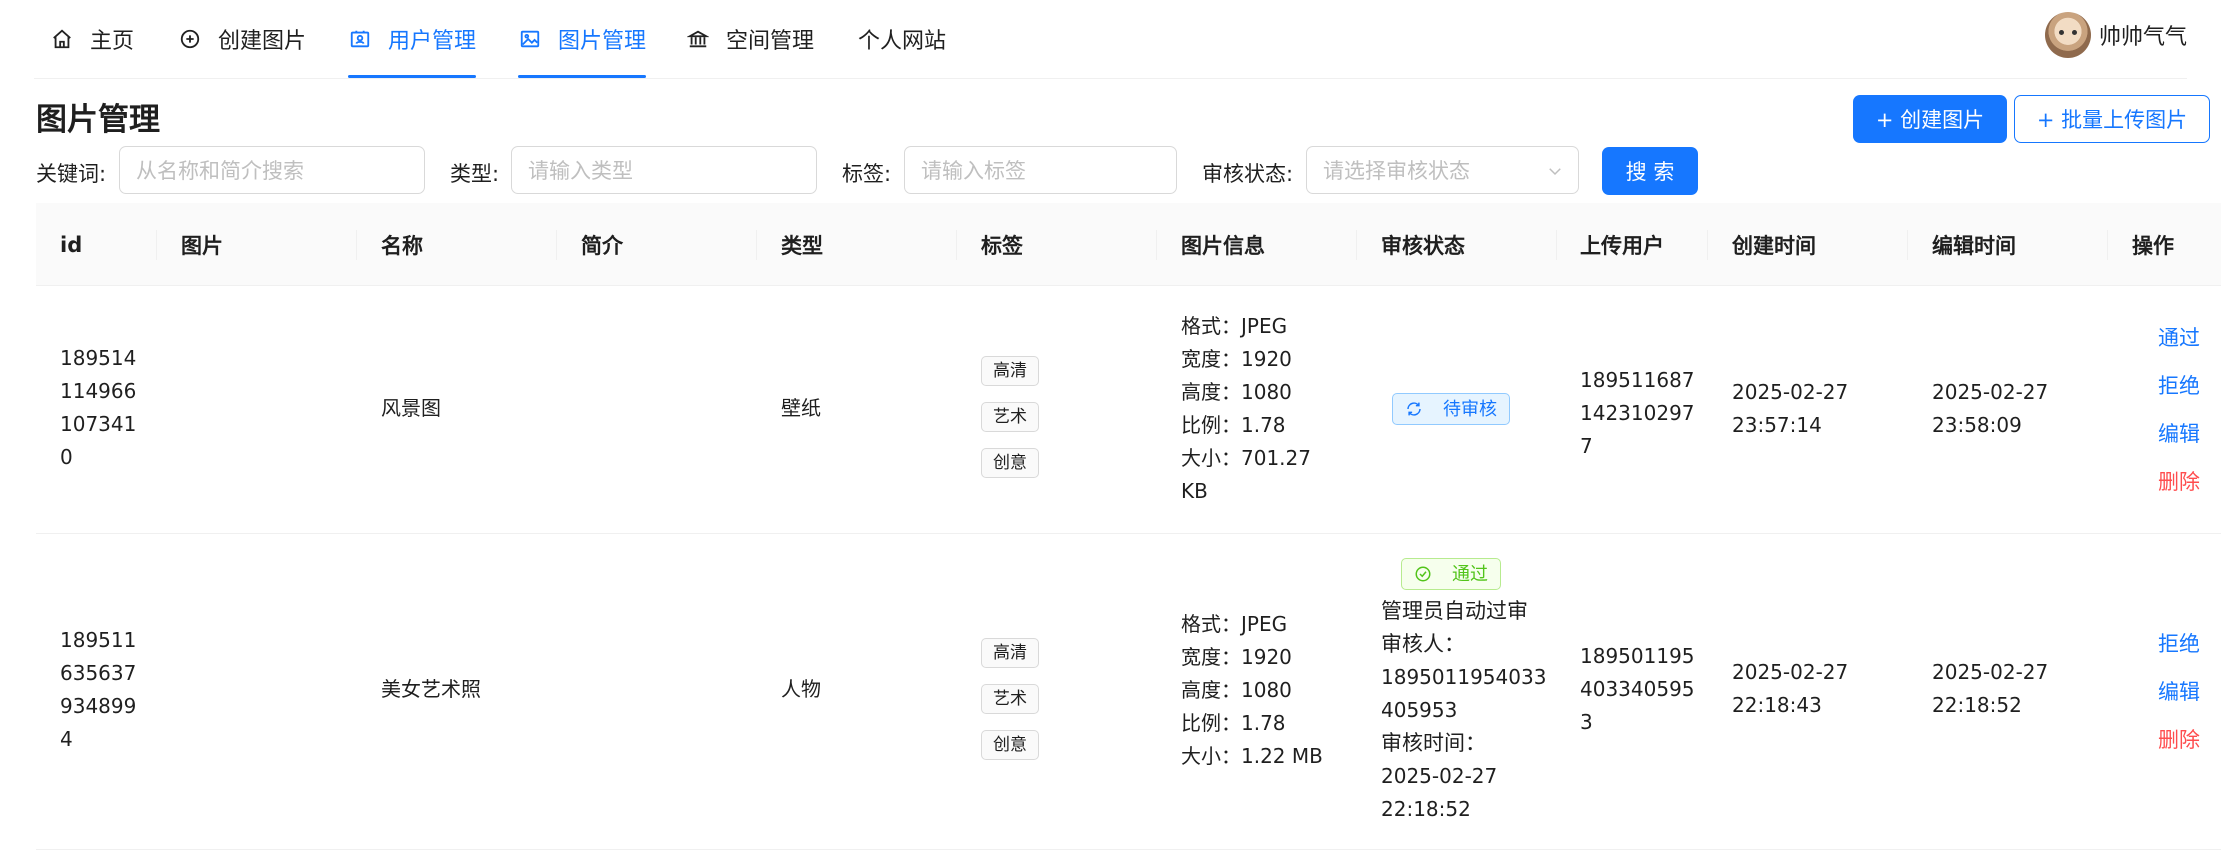 The image size is (2221, 857). Describe the element at coordinates (1990, 689) in the screenshot. I see `edit-time-cell: 2025-02-27 22:18:52` at that location.